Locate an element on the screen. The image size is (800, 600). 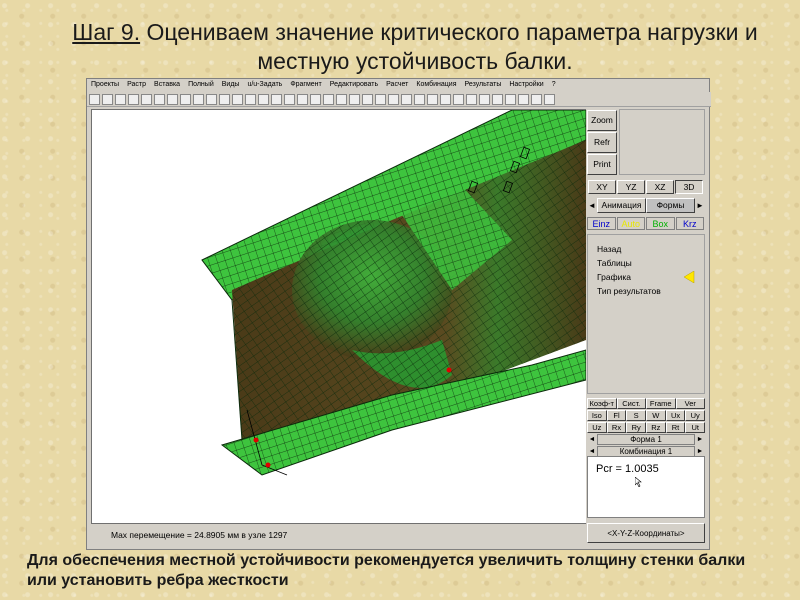
menu-projects: Проекты is located at coordinates (105, 85).